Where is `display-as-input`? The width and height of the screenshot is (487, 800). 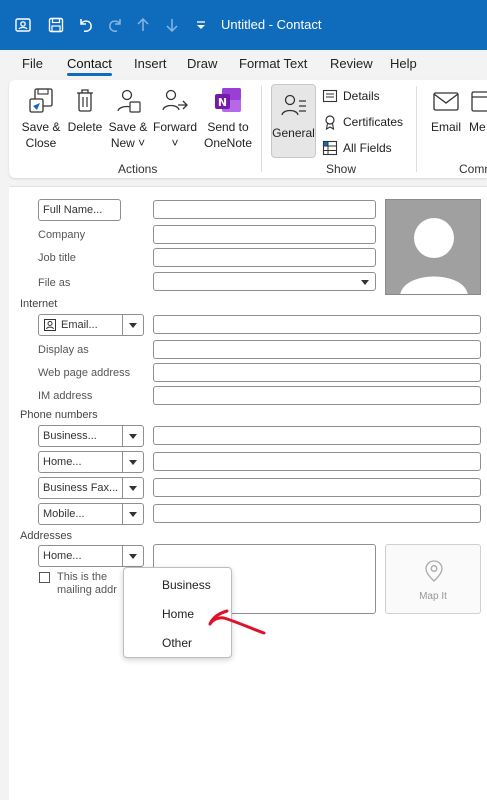 display-as-input is located at coordinates (317, 349).